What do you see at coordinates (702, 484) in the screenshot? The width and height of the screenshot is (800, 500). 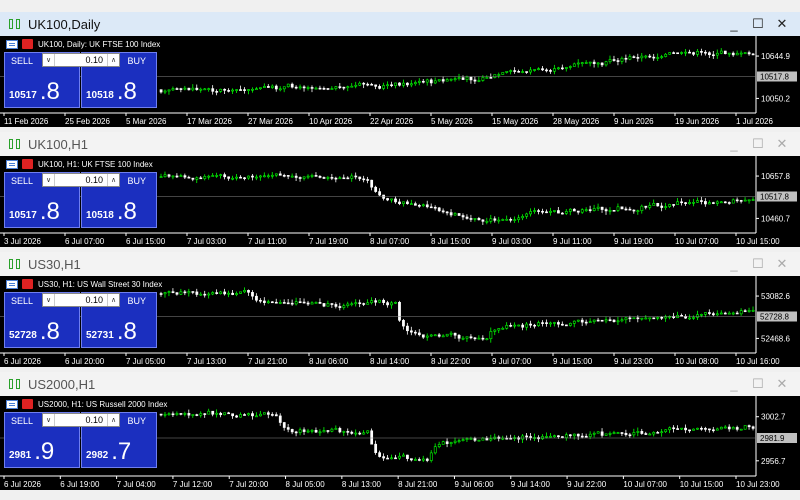 I see `time-tick-label: 10 Jul 15:00` at bounding box center [702, 484].